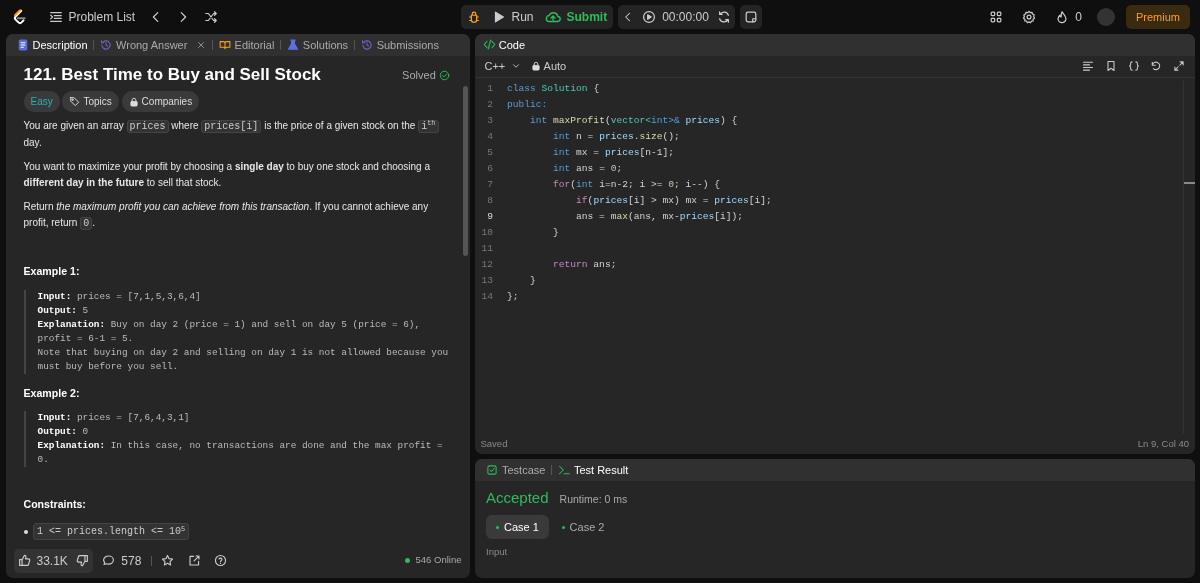 This screenshot has width=1200, height=583. Describe the element at coordinates (616, 136) in the screenshot. I see `code-line: int n = prices.size();` at that location.